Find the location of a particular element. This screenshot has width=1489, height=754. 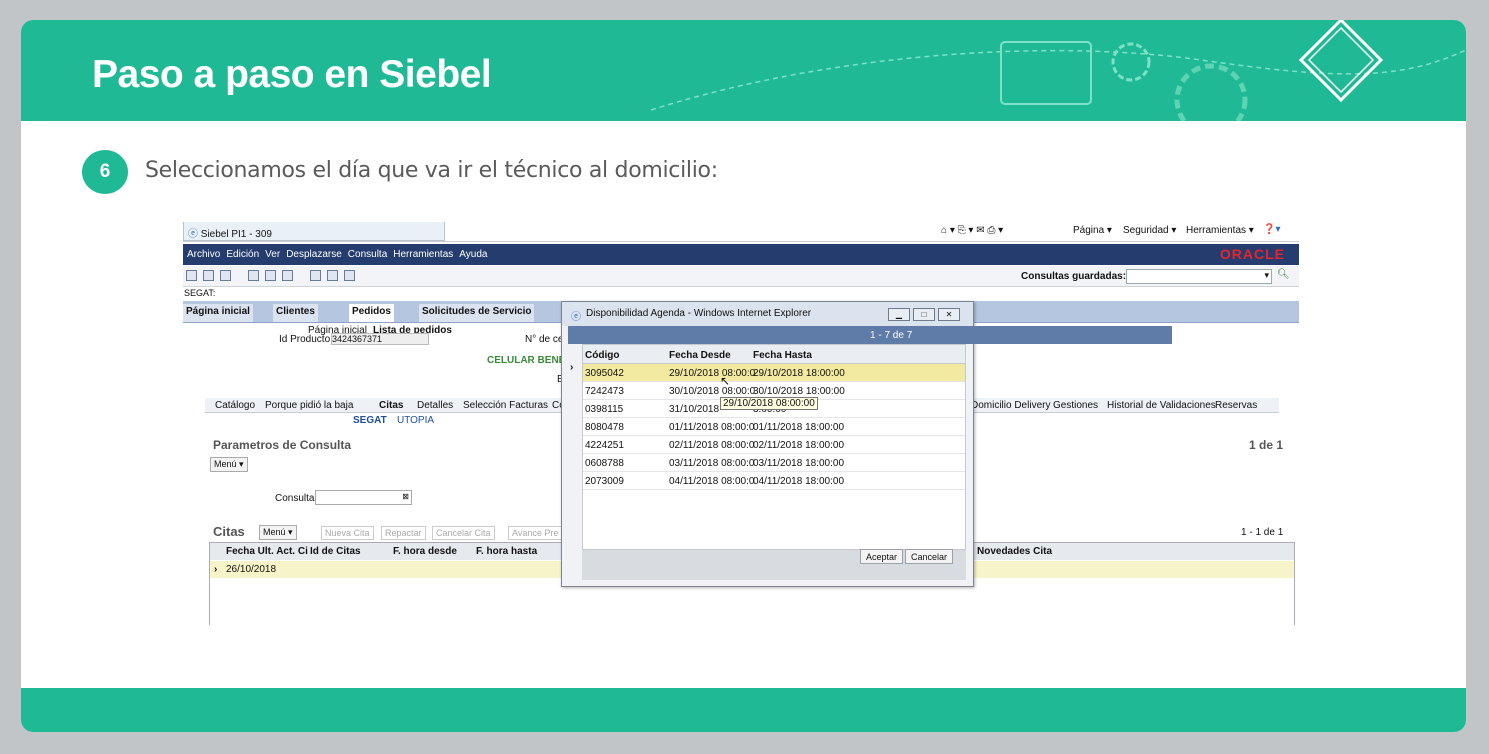

slide-footer is located at coordinates (743, 710).